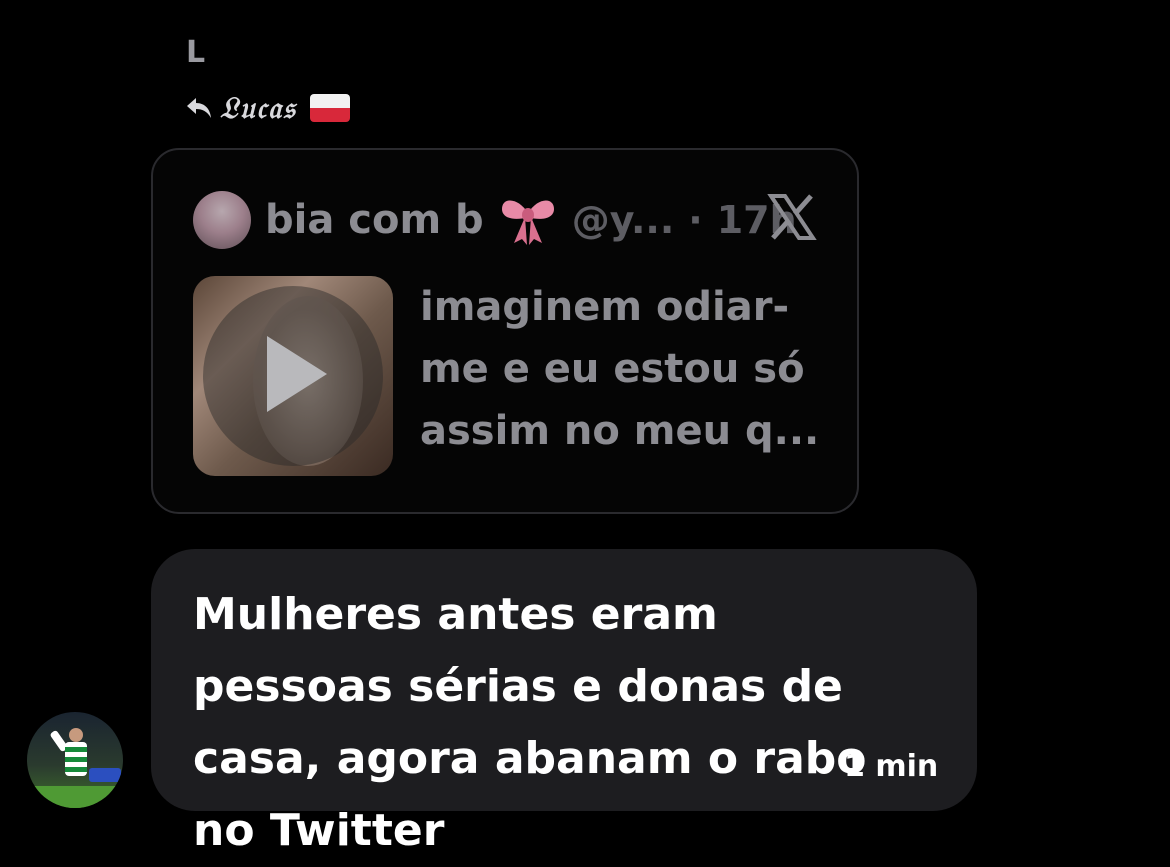 This screenshot has width=1170, height=867. What do you see at coordinates (495, 220) in the screenshot?
I see `tweet-header: bia com b @y... · 17h` at bounding box center [495, 220].